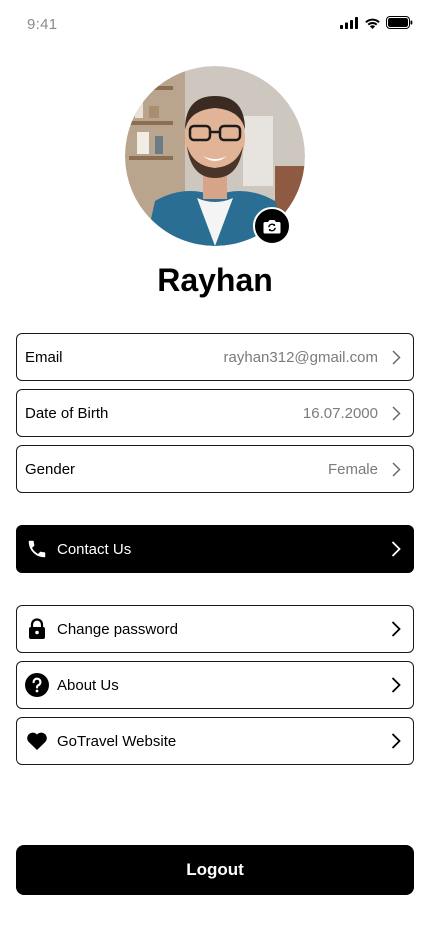  Describe the element at coordinates (117, 741) in the screenshot. I see `gotravel-website-label: GoTravel Website` at that location.